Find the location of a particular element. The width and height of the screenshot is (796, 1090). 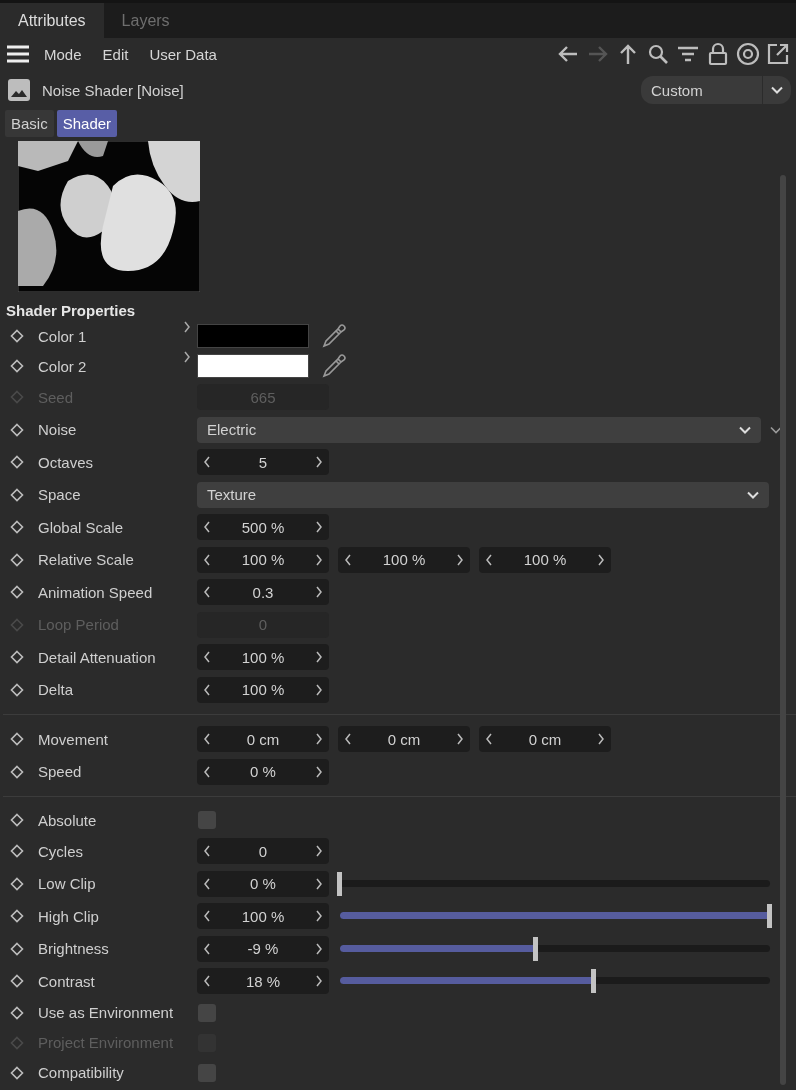

menu-item: Mode is located at coordinates (63, 54).